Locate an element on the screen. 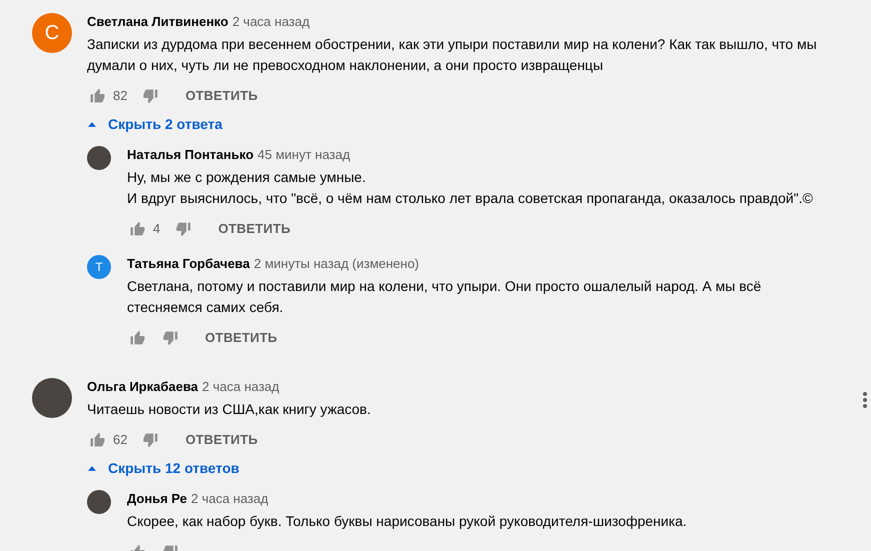 This screenshot has height=551, width=871. comment-time: 45 минут назад is located at coordinates (304, 155).